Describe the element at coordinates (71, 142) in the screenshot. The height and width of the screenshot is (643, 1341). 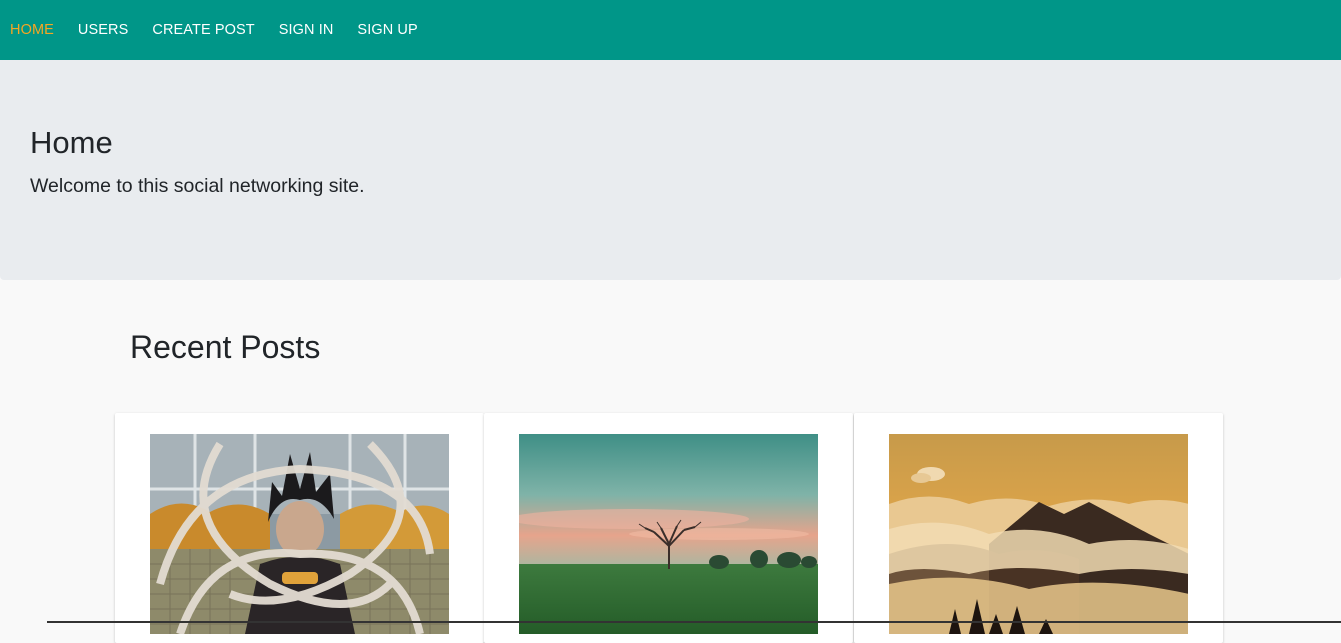
I see `page-title: Home` at that location.